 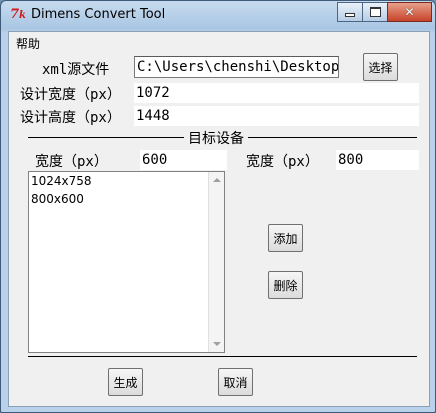 I want to click on maximize-button, so click(x=375, y=12).